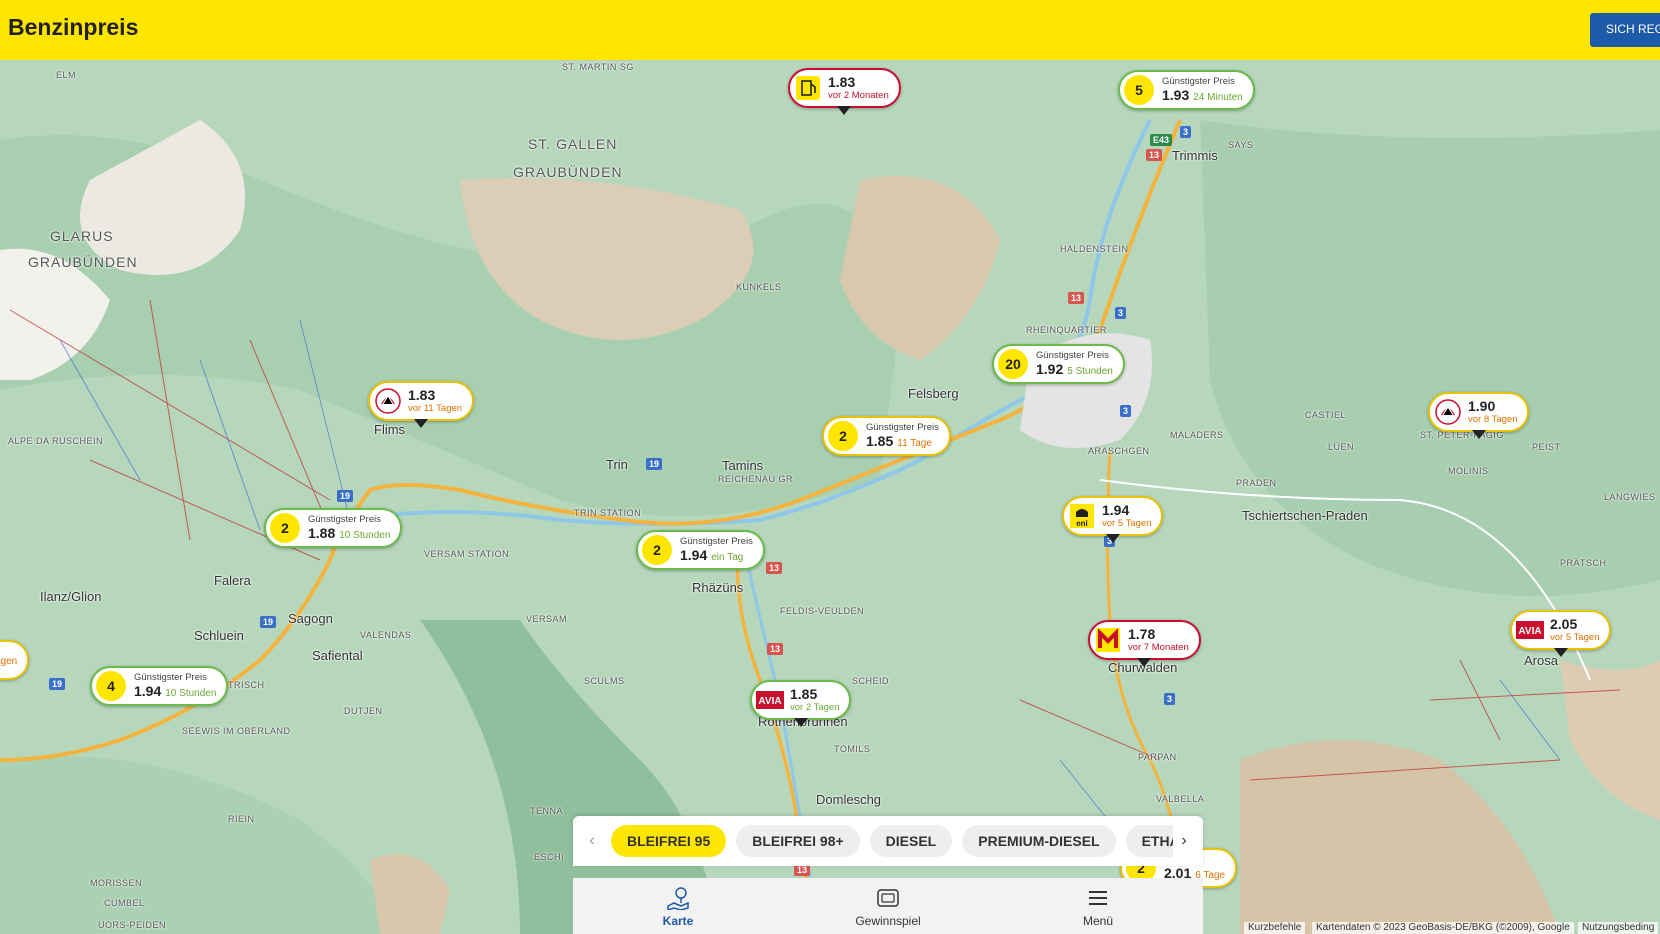 The height and width of the screenshot is (934, 1660). Describe the element at coordinates (1116, 509) in the screenshot. I see `price-number: 1.94` at that location.